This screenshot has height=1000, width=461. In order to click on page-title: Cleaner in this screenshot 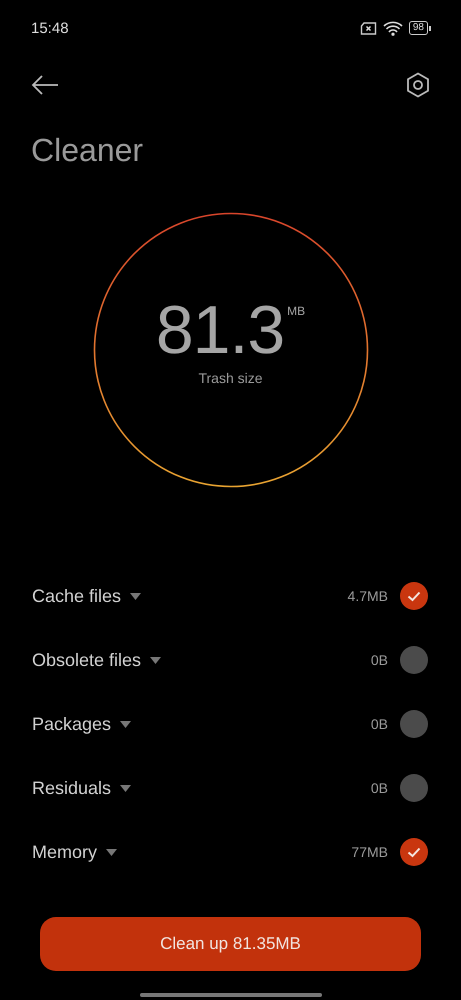, I will do `click(87, 150)`.